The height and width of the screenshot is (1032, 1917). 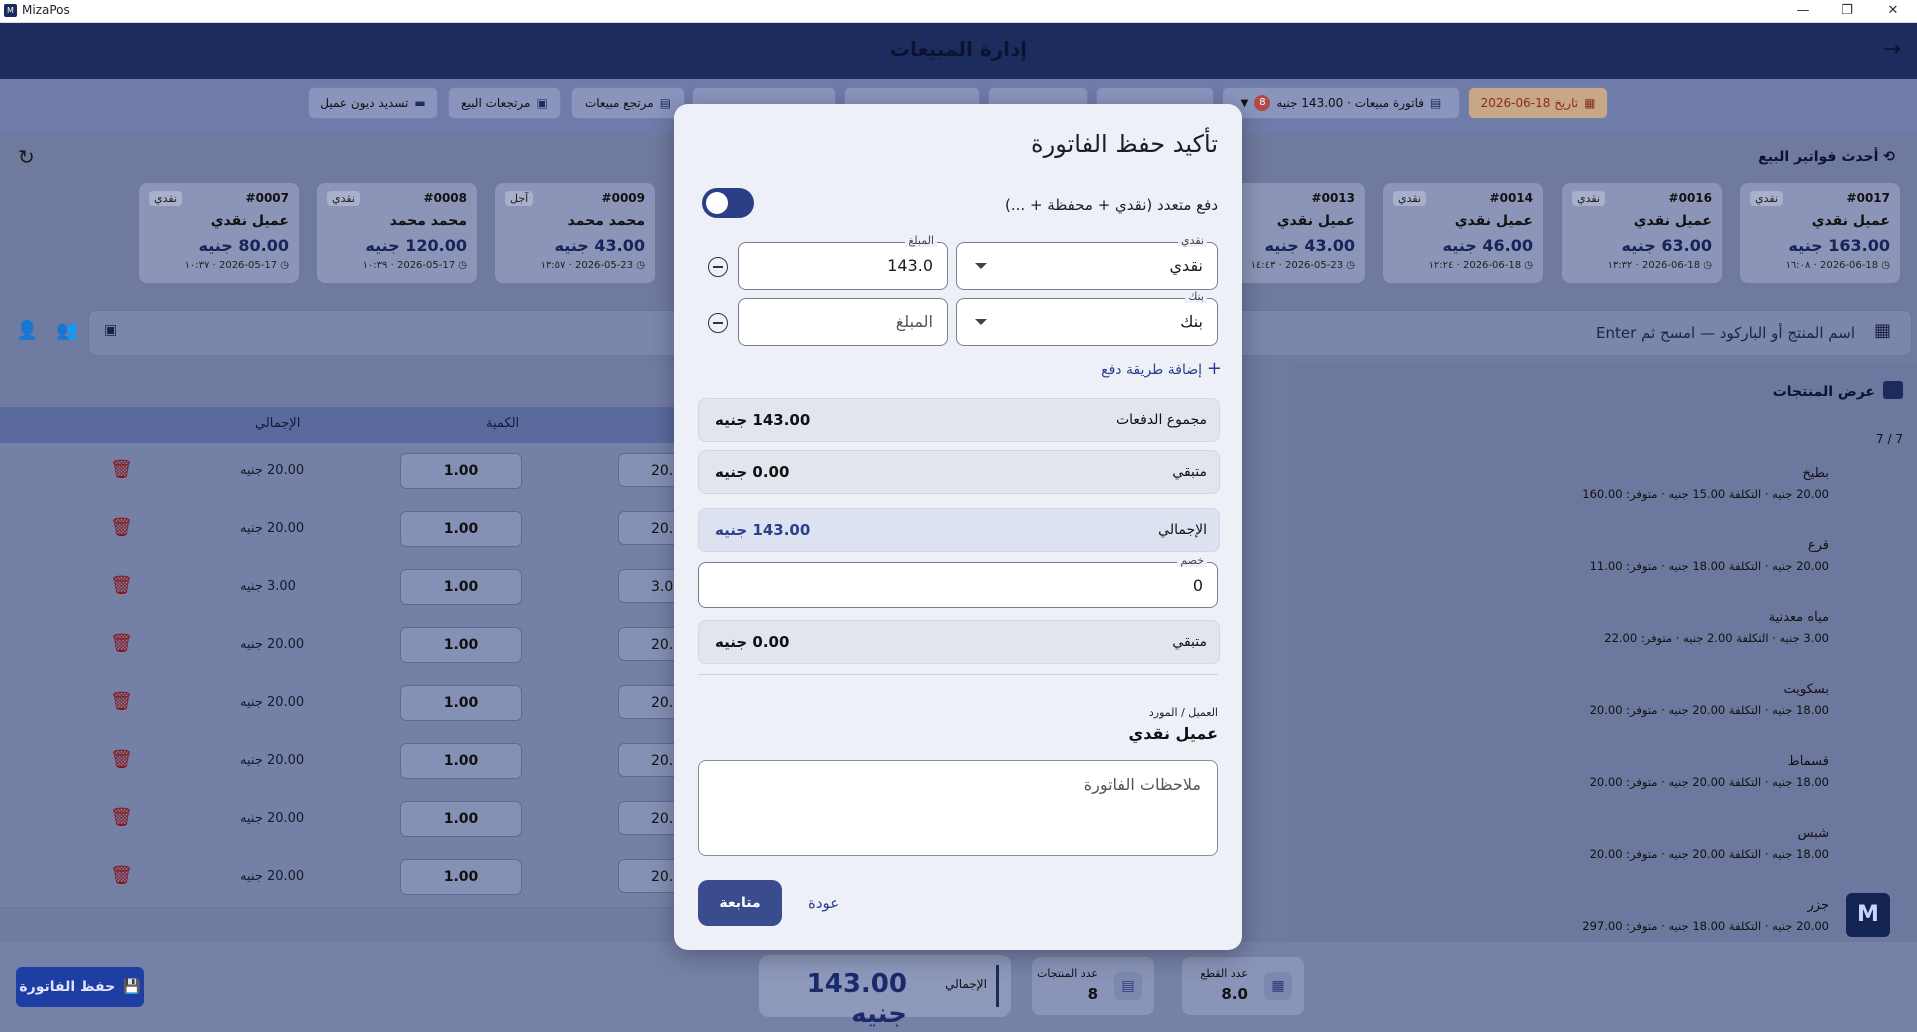 I want to click on invoice-number: #0013, so click(x=1333, y=198).